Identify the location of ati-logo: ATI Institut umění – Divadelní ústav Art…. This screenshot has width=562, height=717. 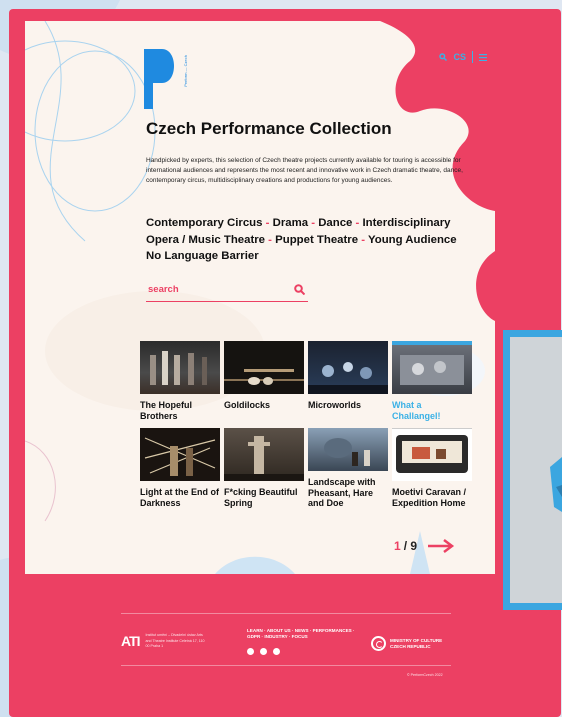
(163, 641).